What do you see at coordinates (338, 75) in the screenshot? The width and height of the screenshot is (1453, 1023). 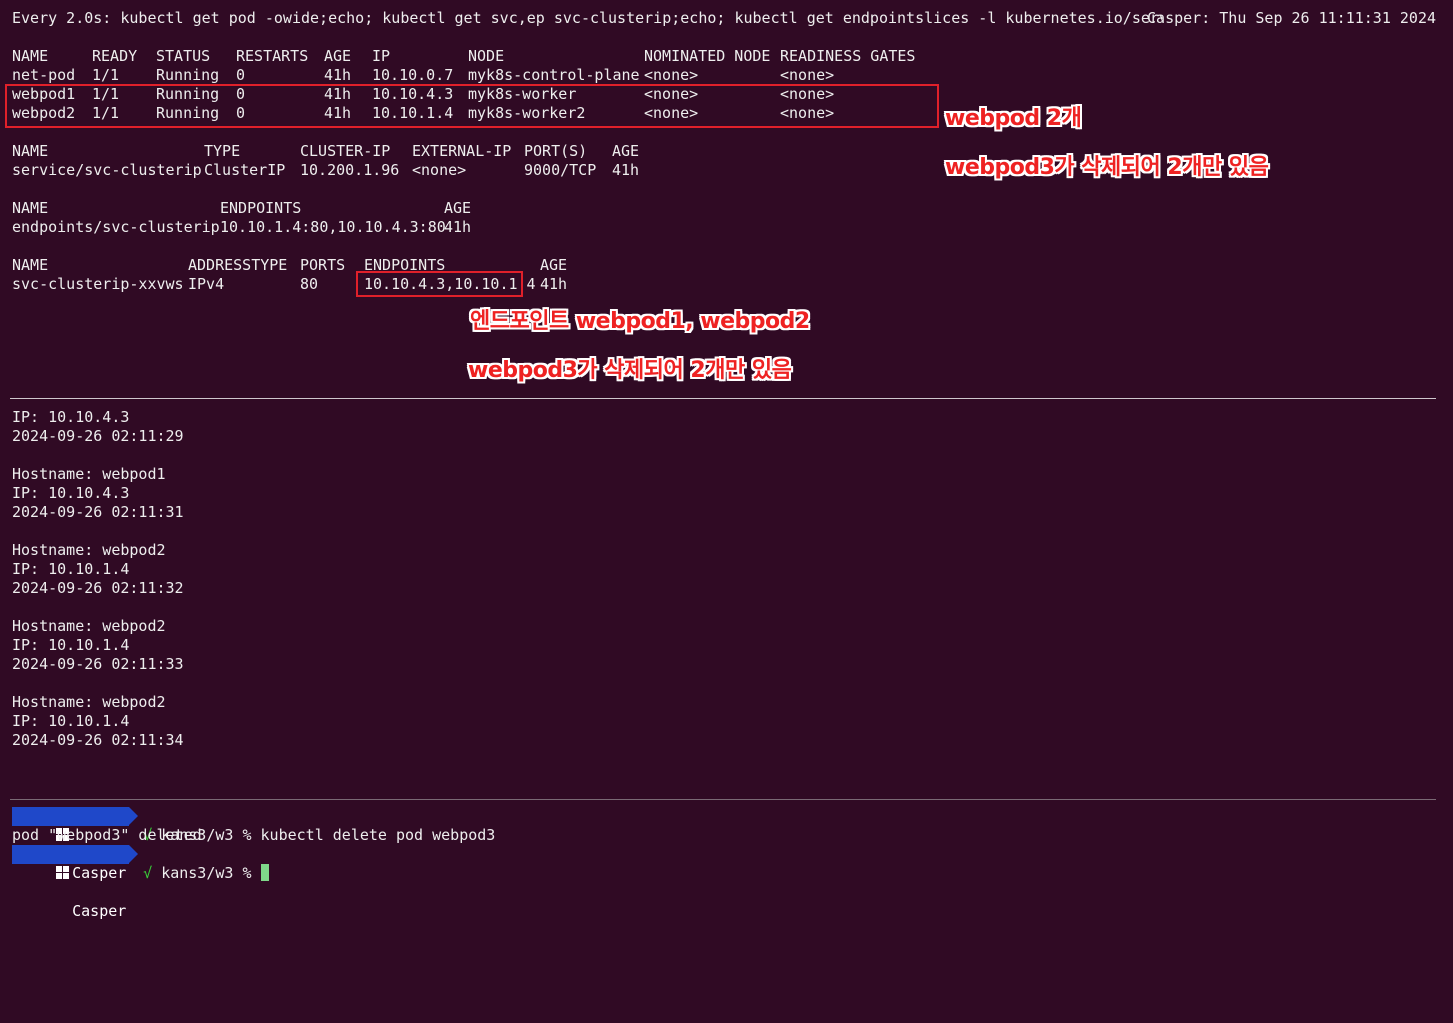 I see `pod-age: 41h` at bounding box center [338, 75].